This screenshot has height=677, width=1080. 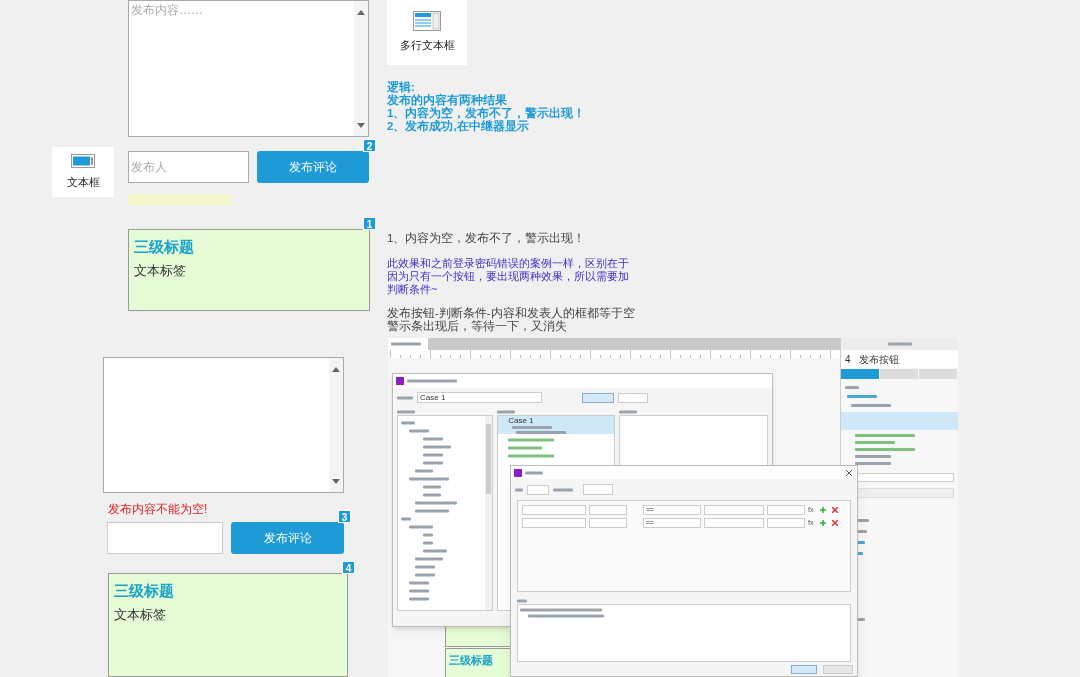 I want to click on condition-label-text, so click(x=563, y=489).